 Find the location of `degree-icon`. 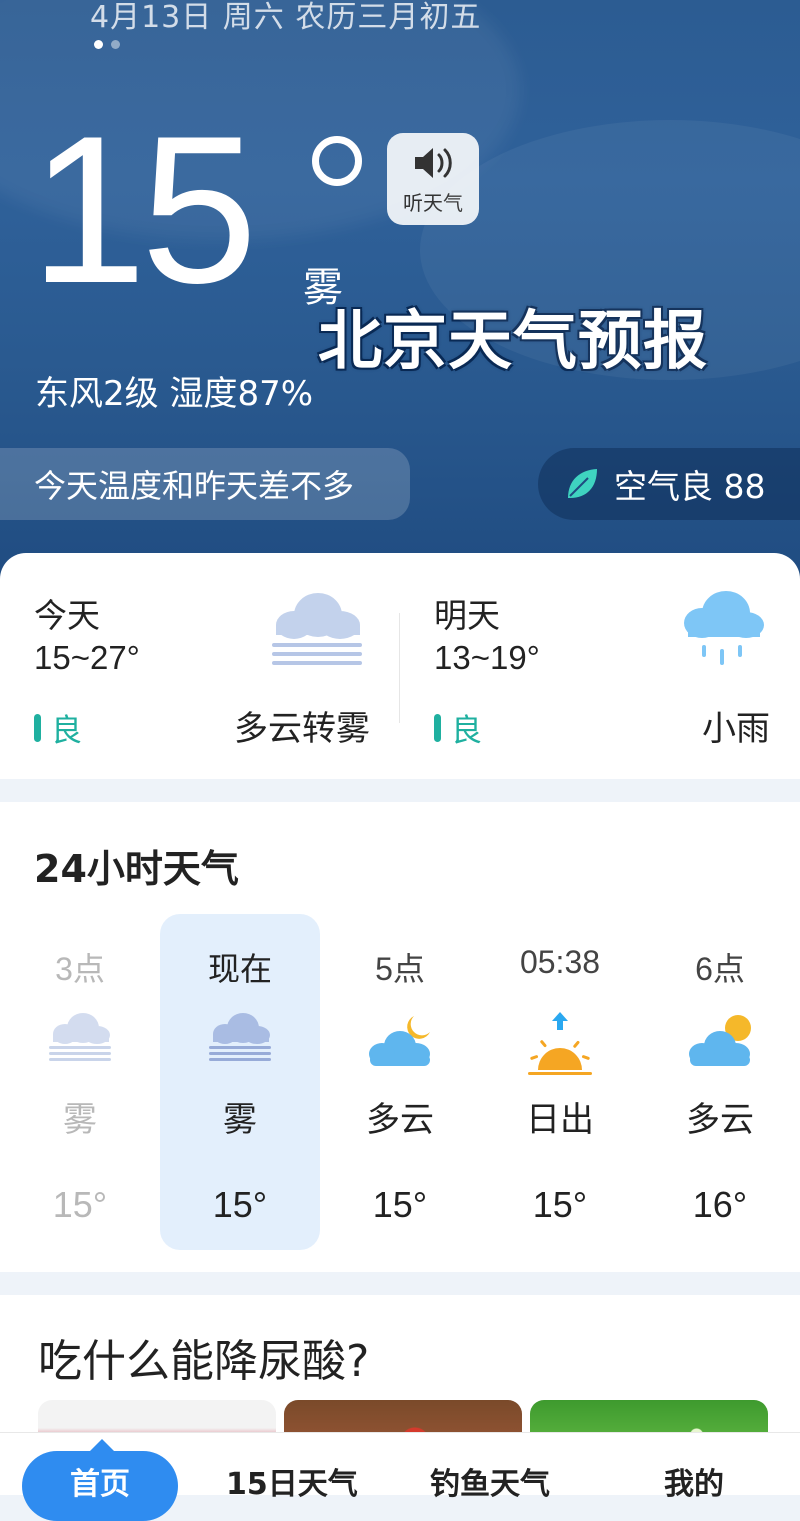

degree-icon is located at coordinates (337, 161).